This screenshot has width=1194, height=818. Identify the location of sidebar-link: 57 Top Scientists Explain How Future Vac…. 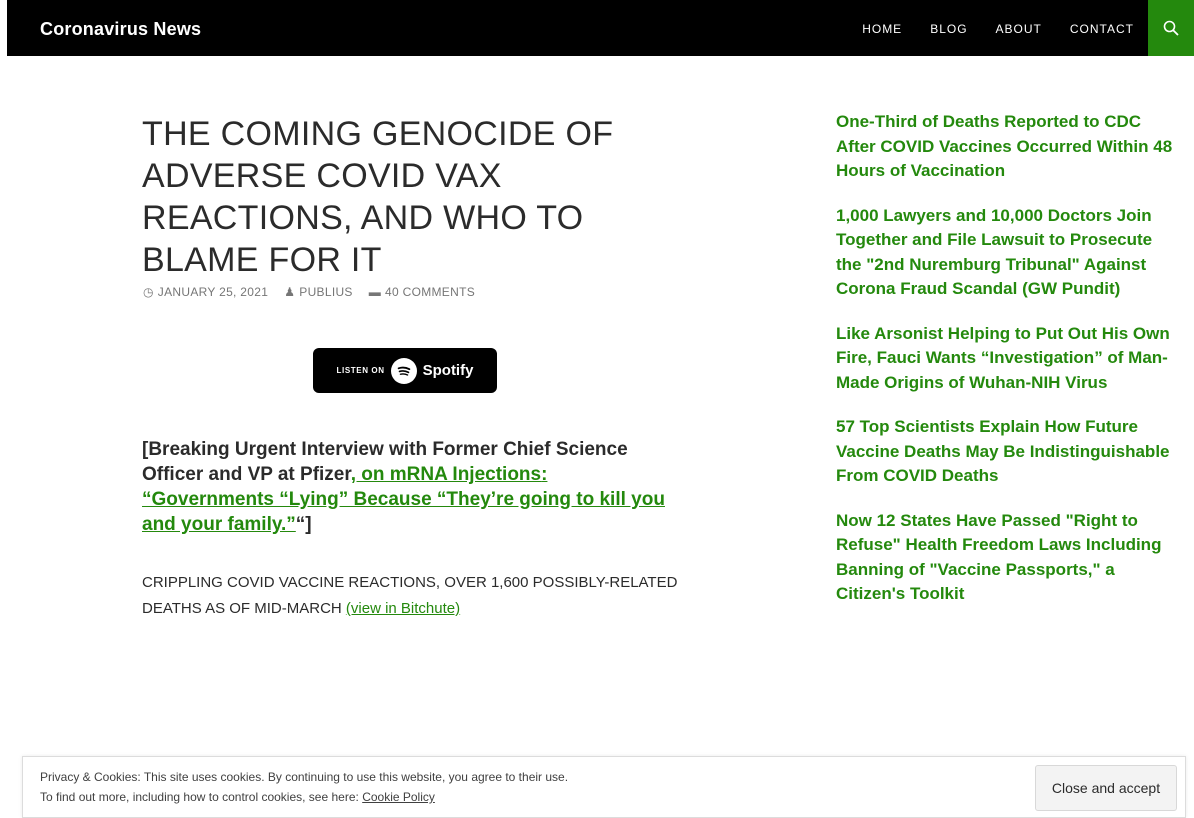
(1006, 452).